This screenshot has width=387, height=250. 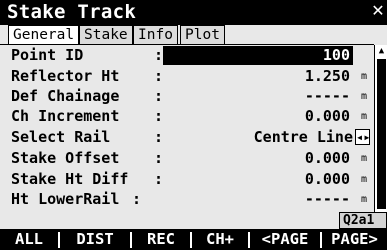 I want to click on scroll-up-icon: ▲, so click(x=381, y=51).